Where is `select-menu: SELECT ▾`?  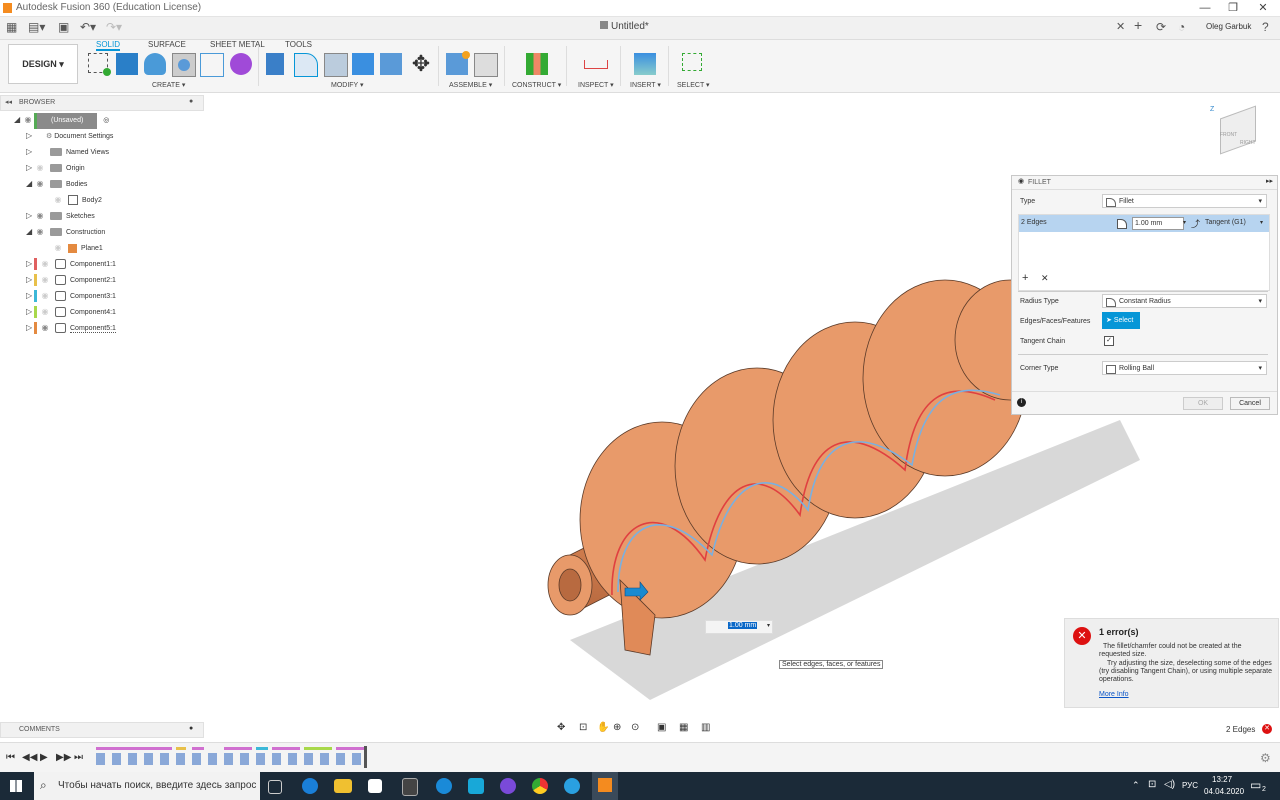 select-menu: SELECT ▾ is located at coordinates (693, 85).